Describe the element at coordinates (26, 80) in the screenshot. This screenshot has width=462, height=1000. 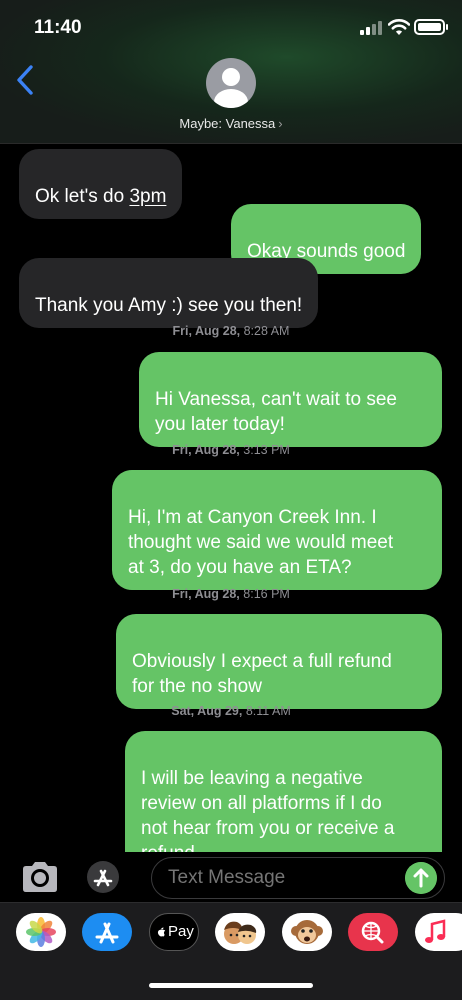
I see `back-chevron-icon` at that location.